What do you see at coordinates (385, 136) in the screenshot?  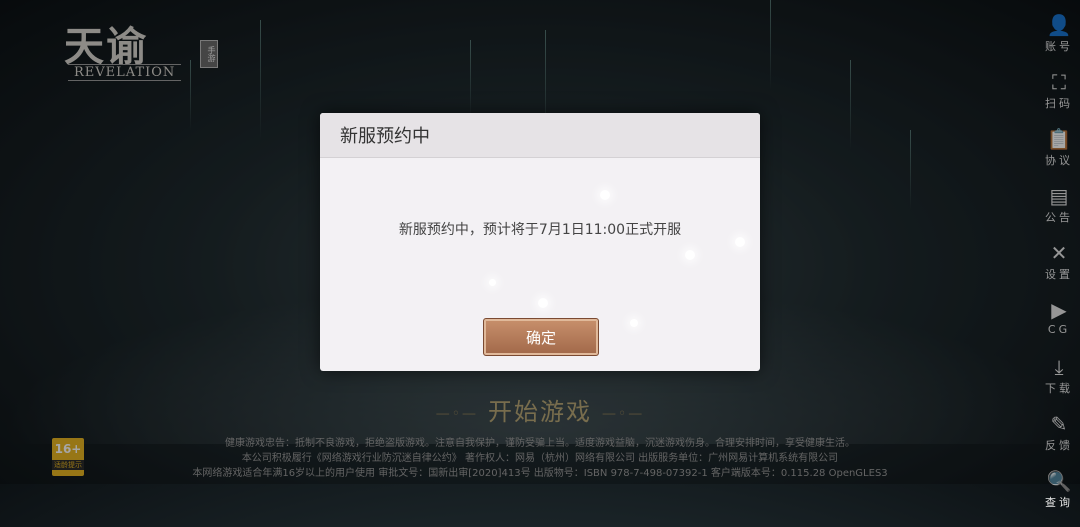 I see `dialog-title: 新服预约中` at bounding box center [385, 136].